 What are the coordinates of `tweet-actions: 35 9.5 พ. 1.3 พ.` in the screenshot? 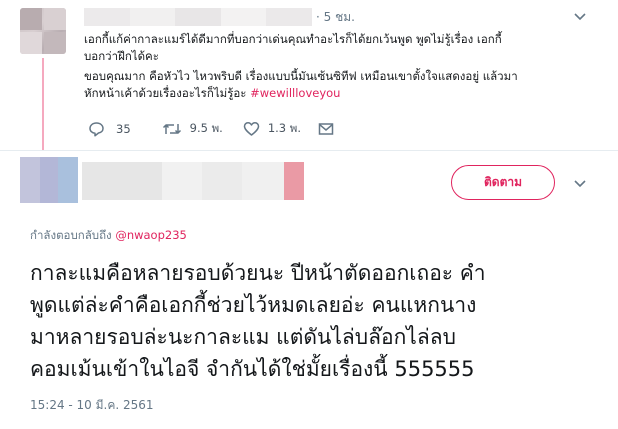 It's located at (211, 129).